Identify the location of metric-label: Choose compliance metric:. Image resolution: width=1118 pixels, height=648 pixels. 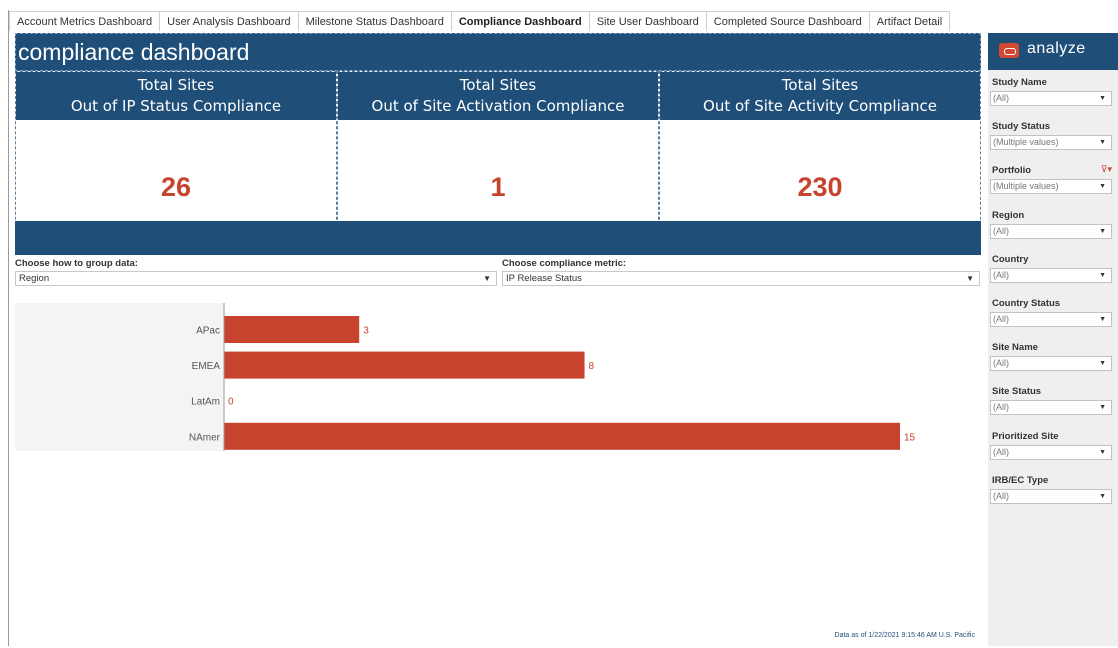
(564, 263).